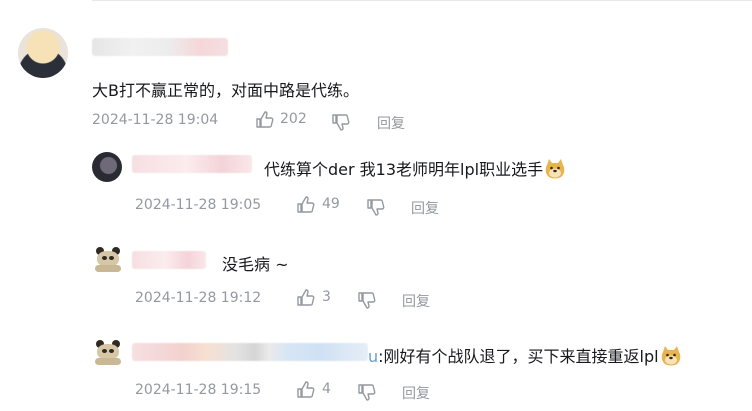 The image size is (752, 411). What do you see at coordinates (293, 119) in the screenshot?
I see `like-count: 202` at bounding box center [293, 119].